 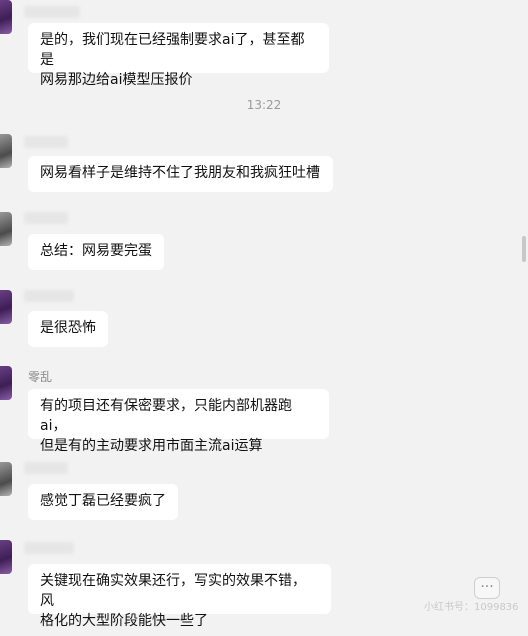 What do you see at coordinates (524, 249) in the screenshot?
I see `scrollbar` at bounding box center [524, 249].